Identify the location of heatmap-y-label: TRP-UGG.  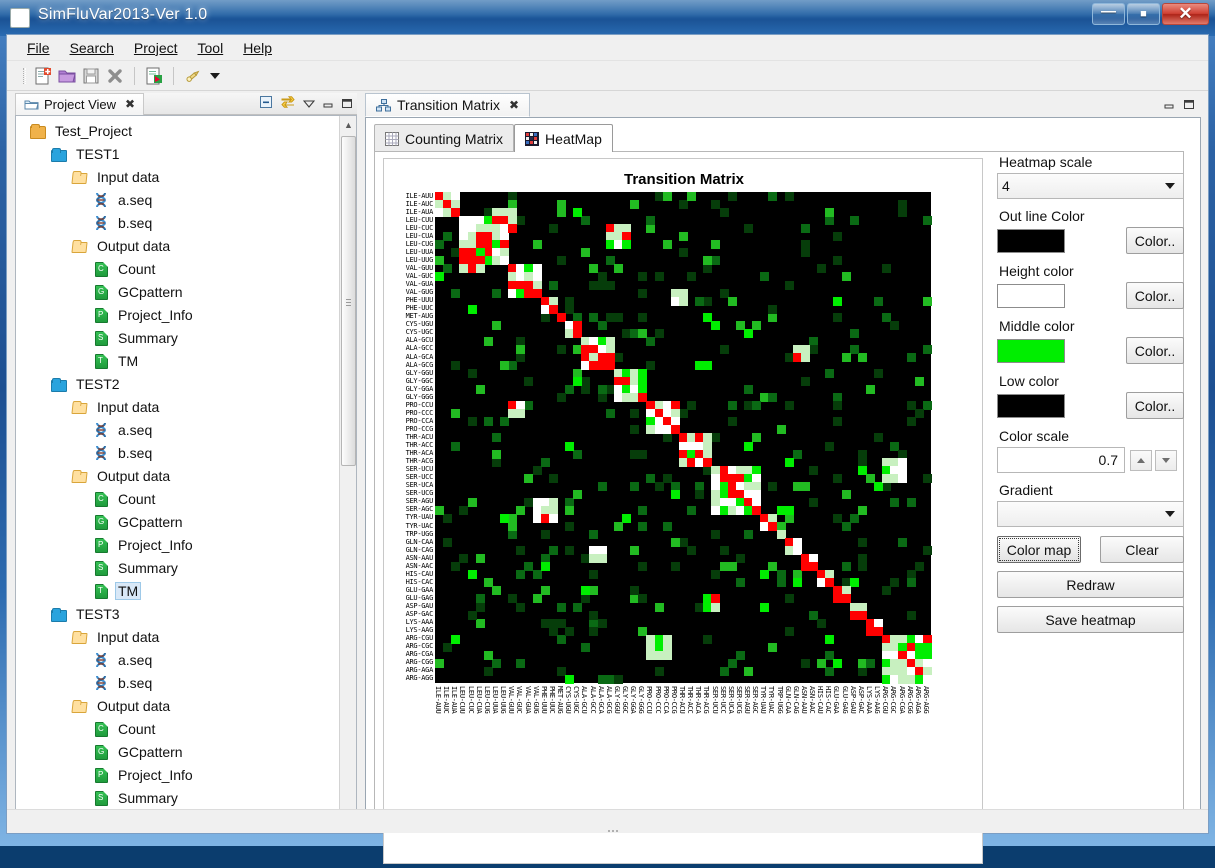
(419, 533).